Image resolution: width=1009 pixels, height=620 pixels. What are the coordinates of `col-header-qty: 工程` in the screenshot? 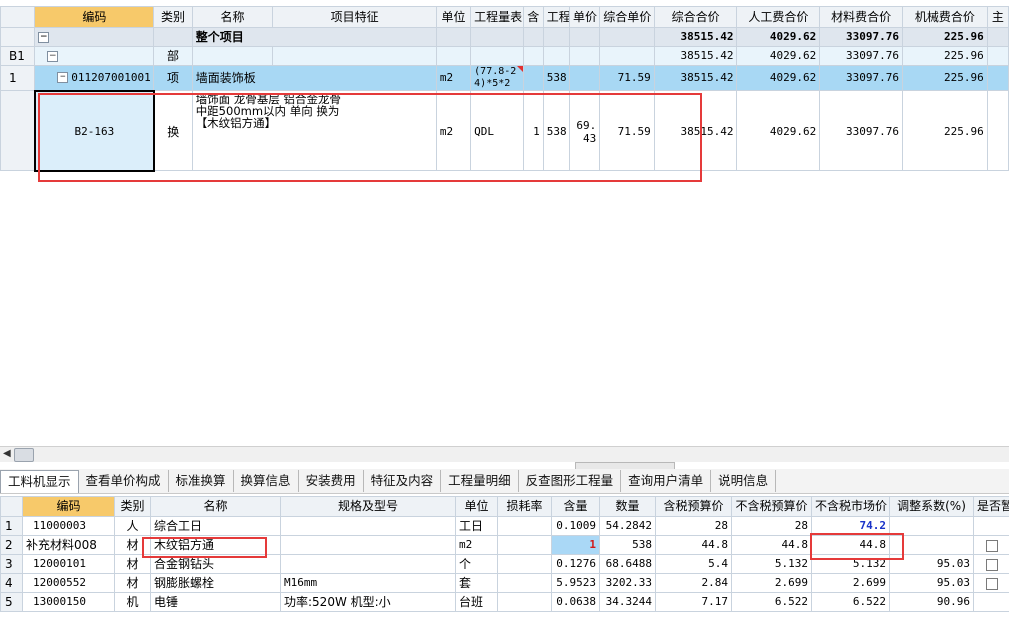 It's located at (556, 17).